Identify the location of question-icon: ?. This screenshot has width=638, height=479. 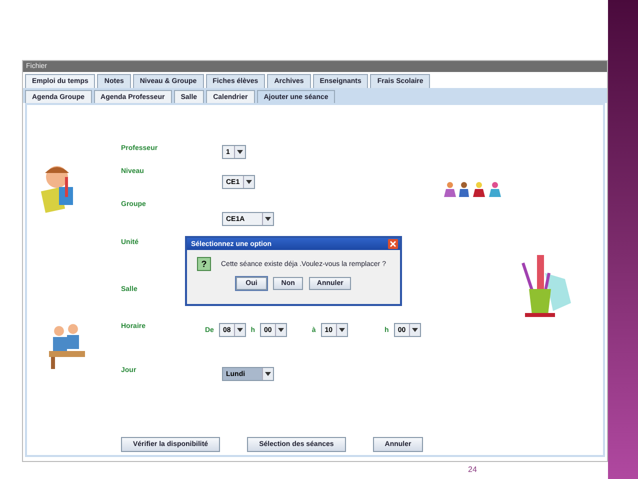
(204, 264).